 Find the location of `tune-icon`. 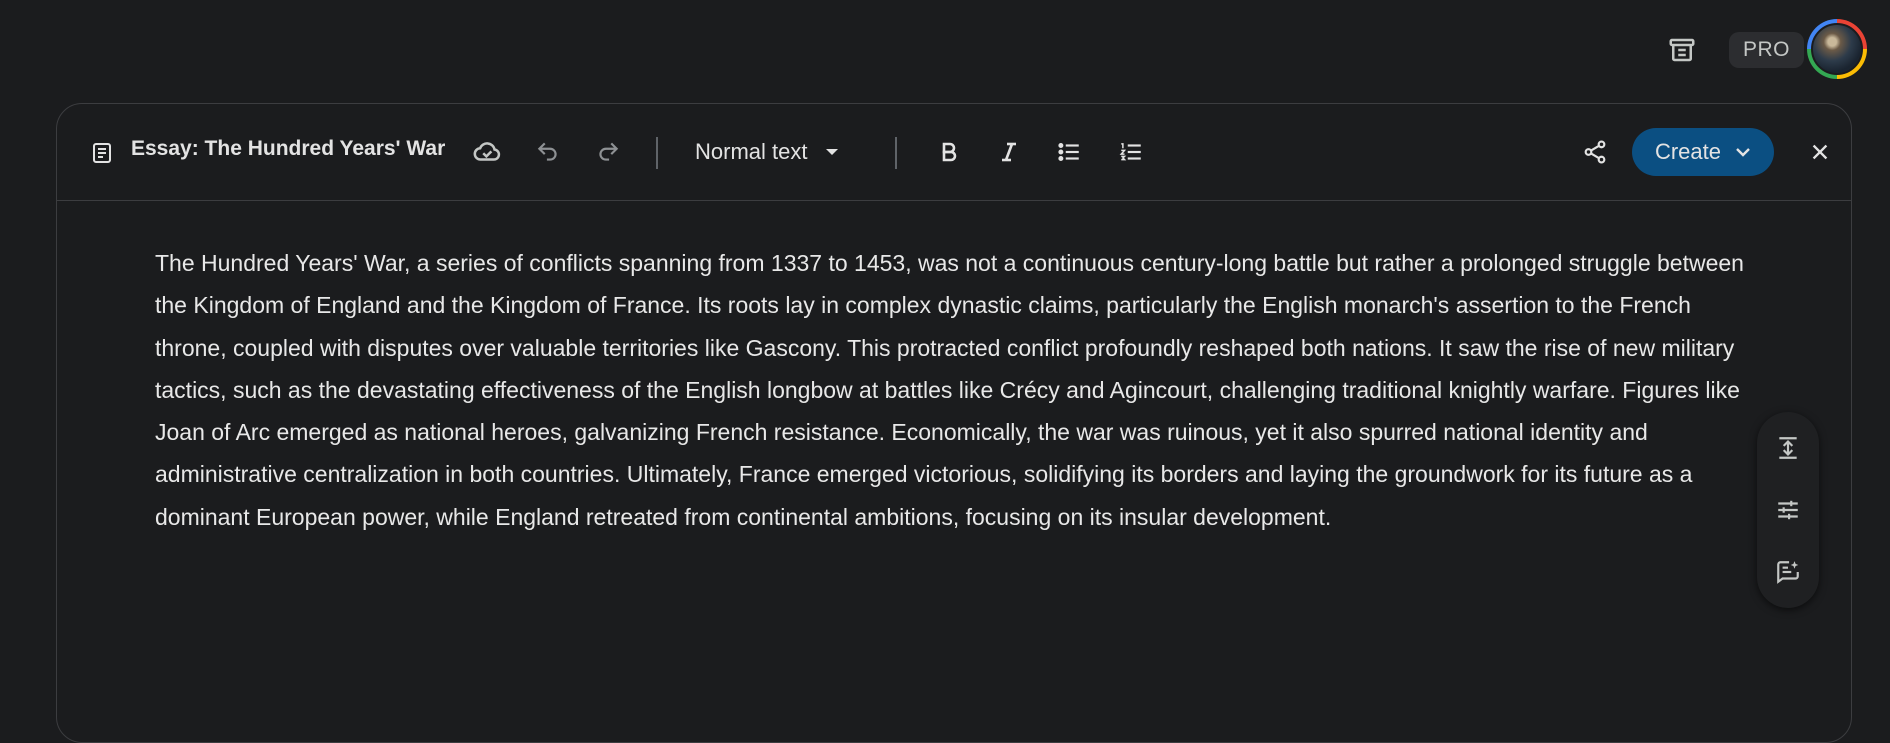

tune-icon is located at coordinates (1788, 510).